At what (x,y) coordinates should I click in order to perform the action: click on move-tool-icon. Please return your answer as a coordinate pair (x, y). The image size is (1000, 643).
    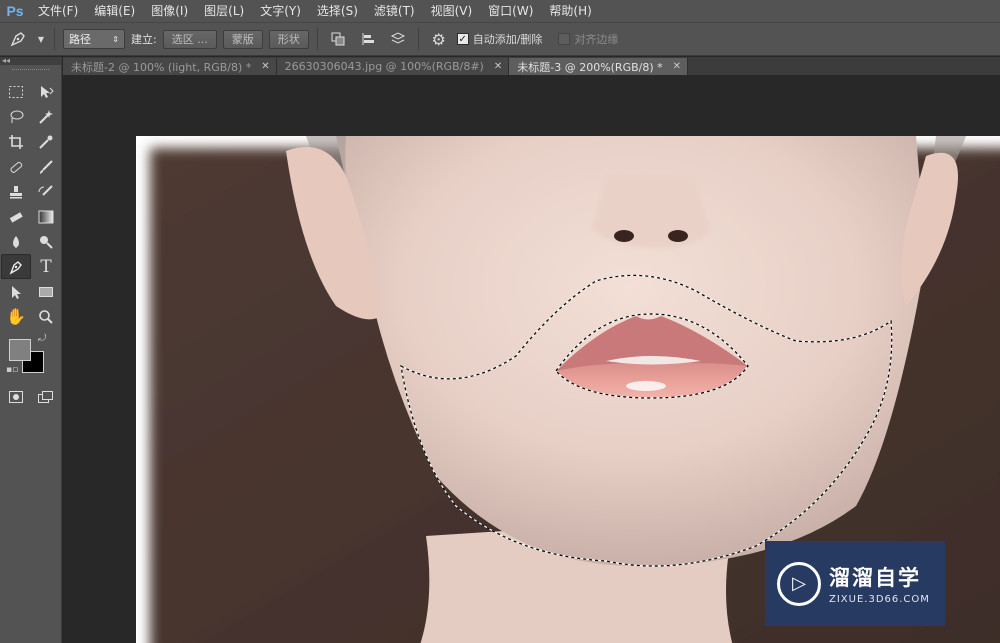
    Looking at the image, I should click on (46, 91).